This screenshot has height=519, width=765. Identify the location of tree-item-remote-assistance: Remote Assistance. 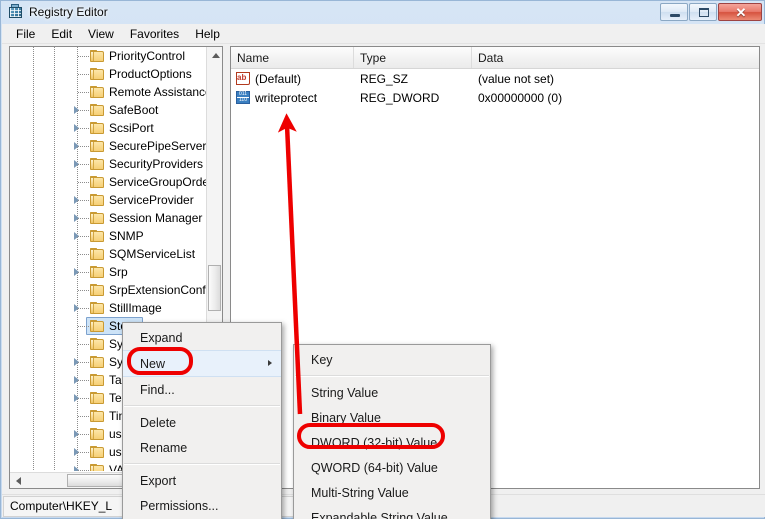
(108, 92).